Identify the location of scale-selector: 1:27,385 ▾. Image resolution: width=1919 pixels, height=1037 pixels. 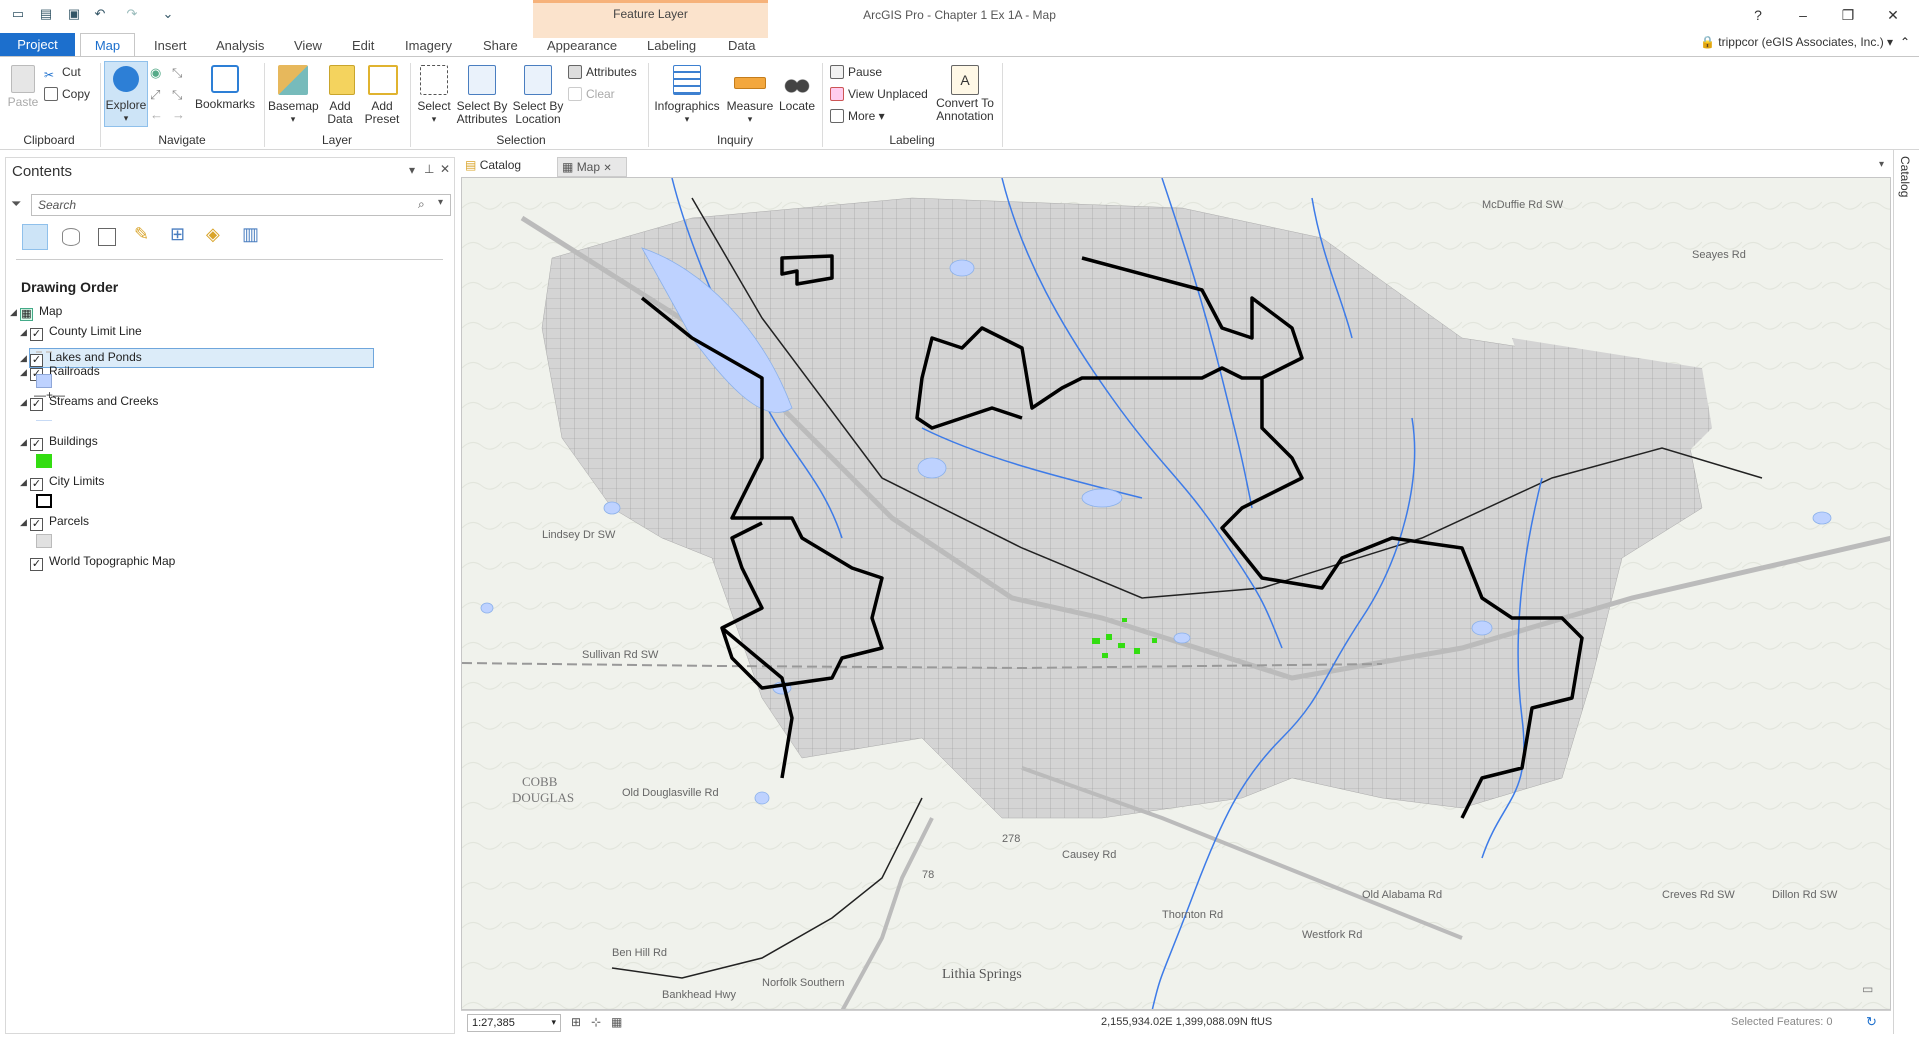
(514, 1023).